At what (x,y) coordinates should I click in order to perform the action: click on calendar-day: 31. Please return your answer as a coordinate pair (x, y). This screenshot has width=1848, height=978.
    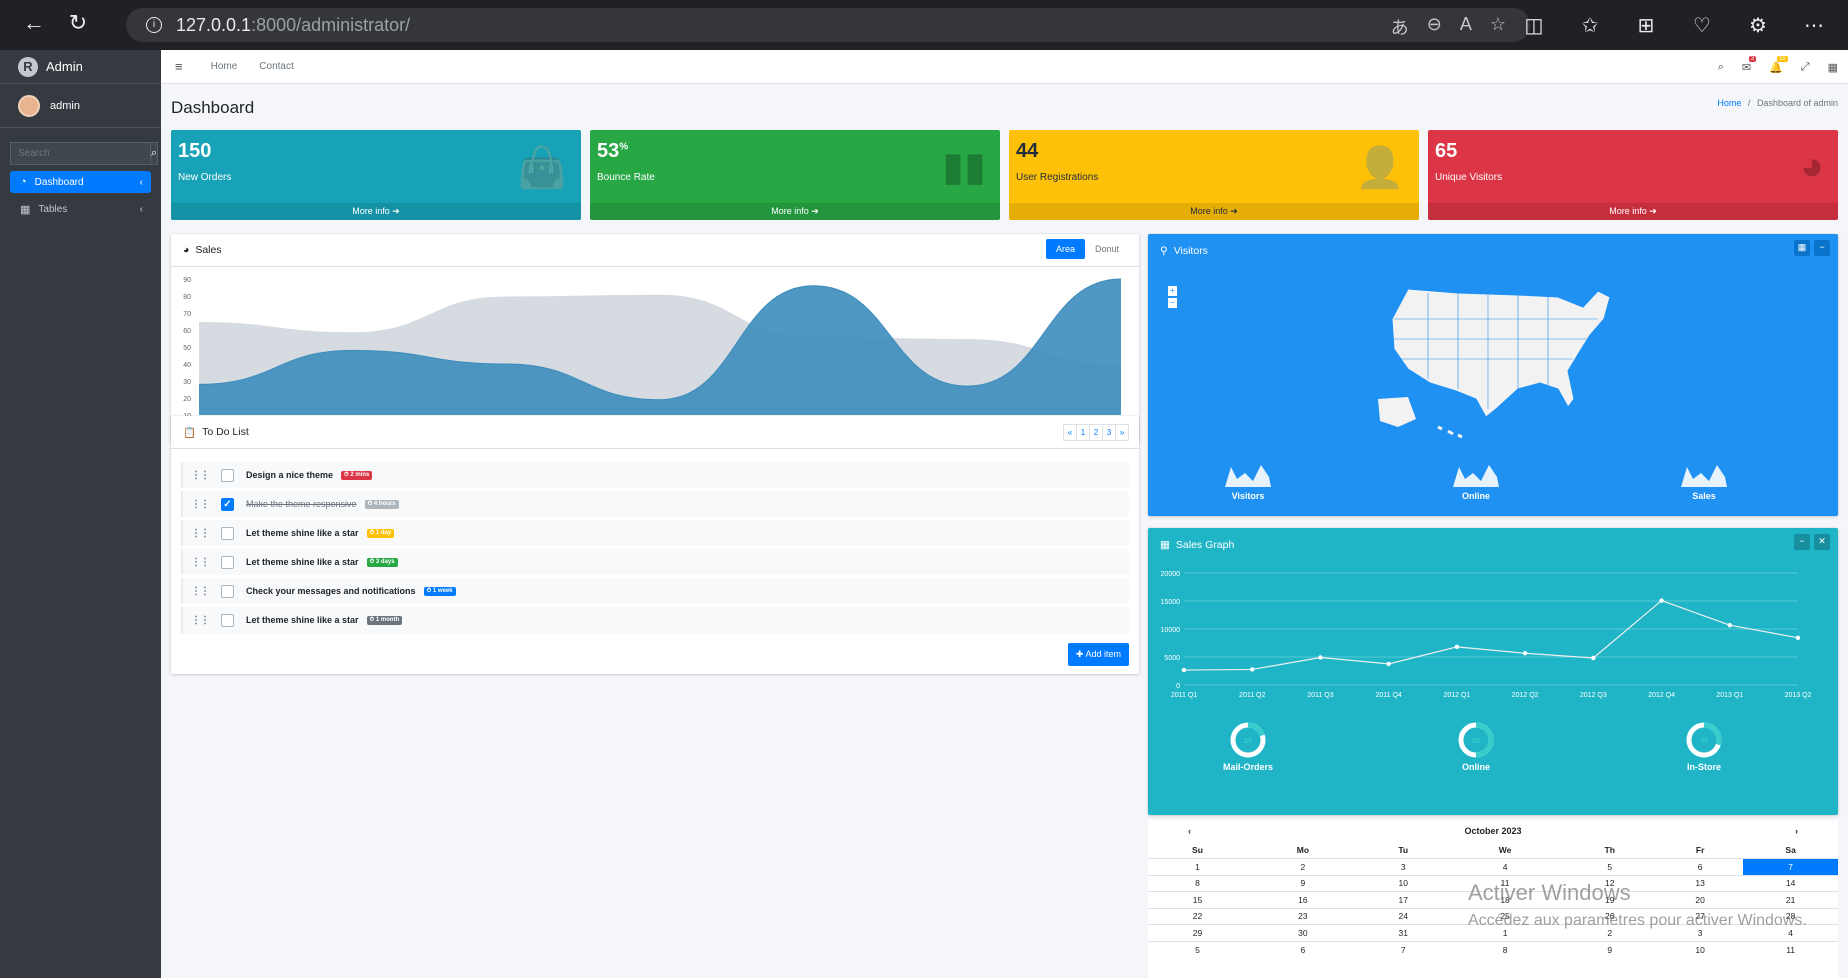
    Looking at the image, I should click on (1403, 932).